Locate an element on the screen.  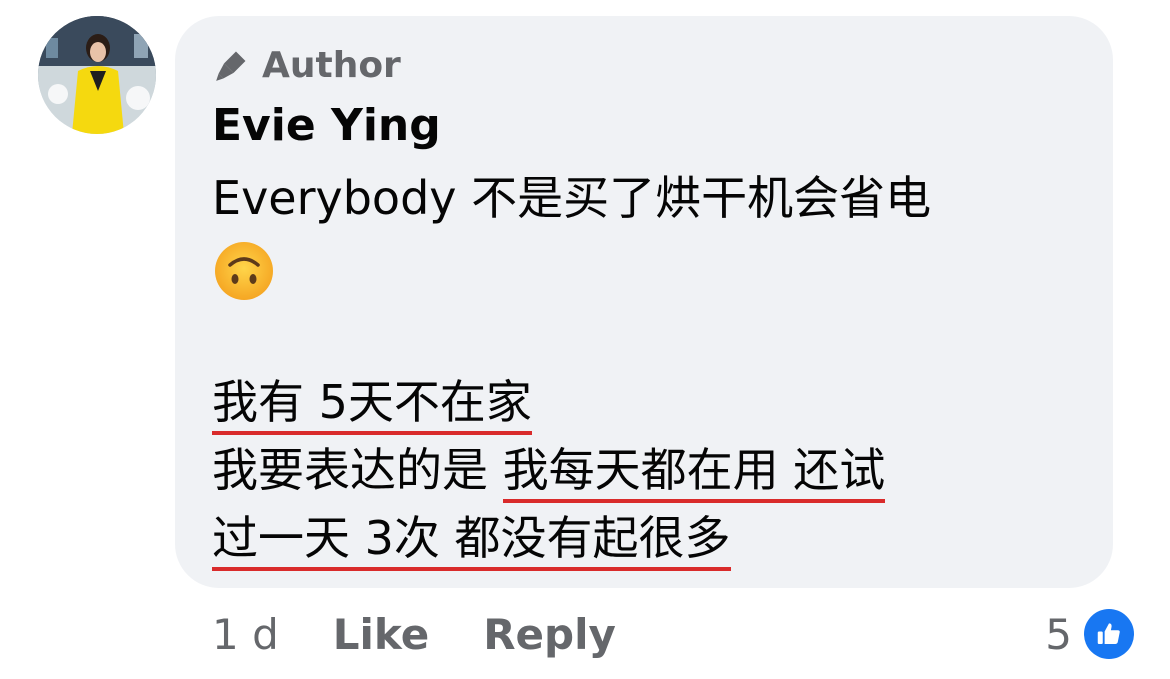
comment-actions: 1 d Like Reply is located at coordinates (441, 634).